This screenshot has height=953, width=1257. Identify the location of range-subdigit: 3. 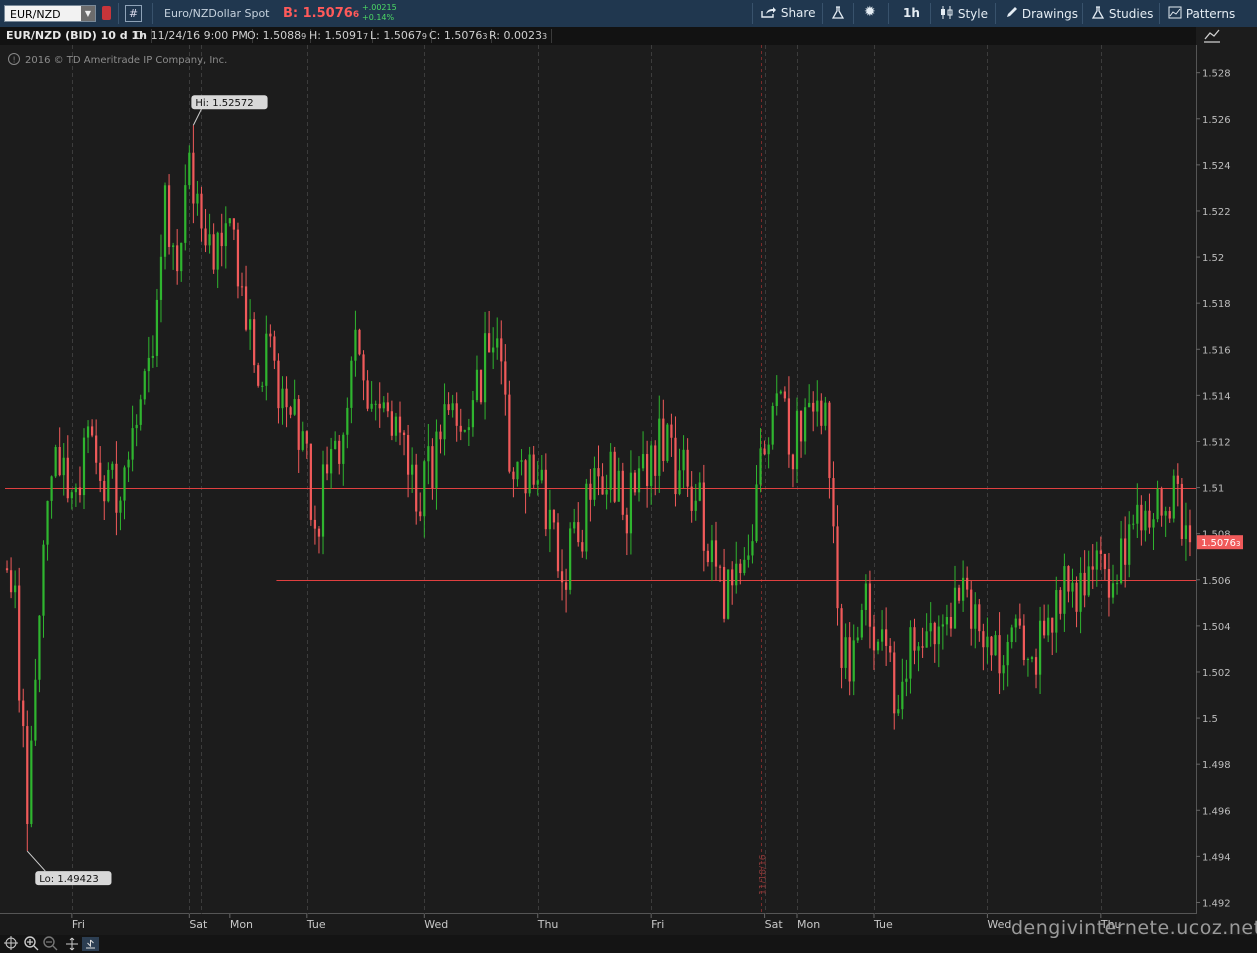
(545, 36).